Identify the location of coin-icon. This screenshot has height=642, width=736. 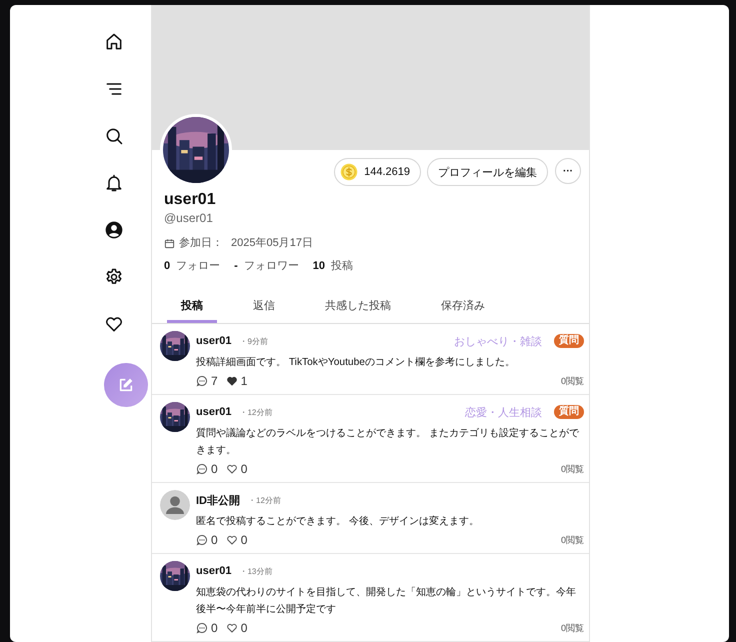
(349, 172).